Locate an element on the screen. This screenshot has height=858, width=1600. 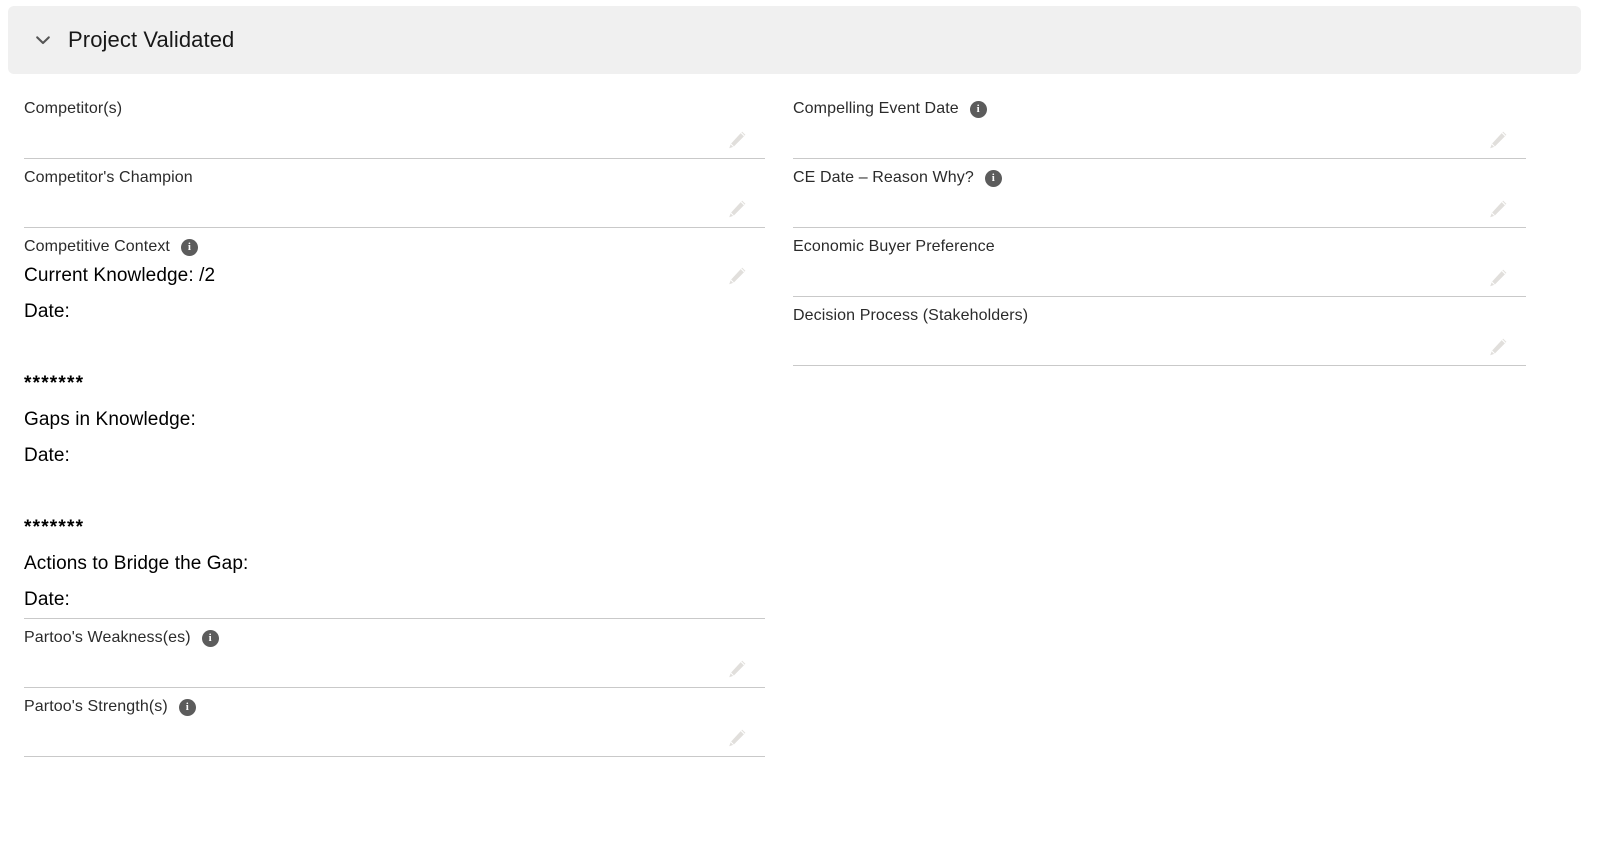
field-label-text: Decision Process (Stakeholders) is located at coordinates (911, 315).